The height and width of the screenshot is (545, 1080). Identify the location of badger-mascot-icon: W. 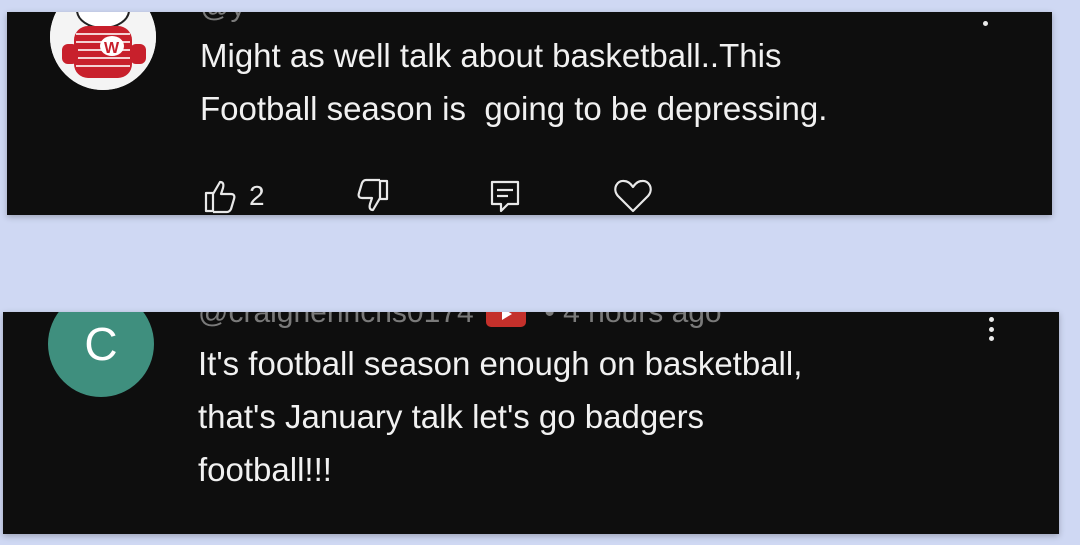
(103, 51).